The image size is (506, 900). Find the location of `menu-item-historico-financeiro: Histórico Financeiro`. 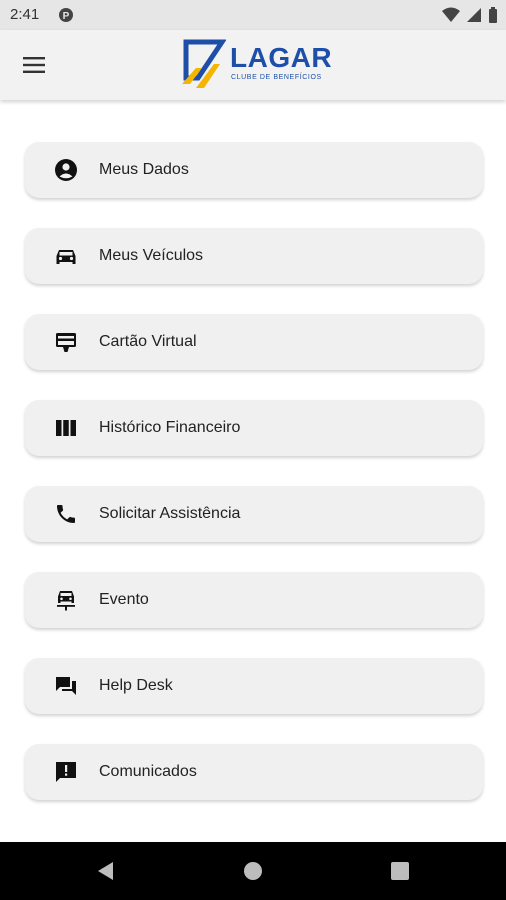

menu-item-historico-financeiro: Histórico Financeiro is located at coordinates (254, 428).